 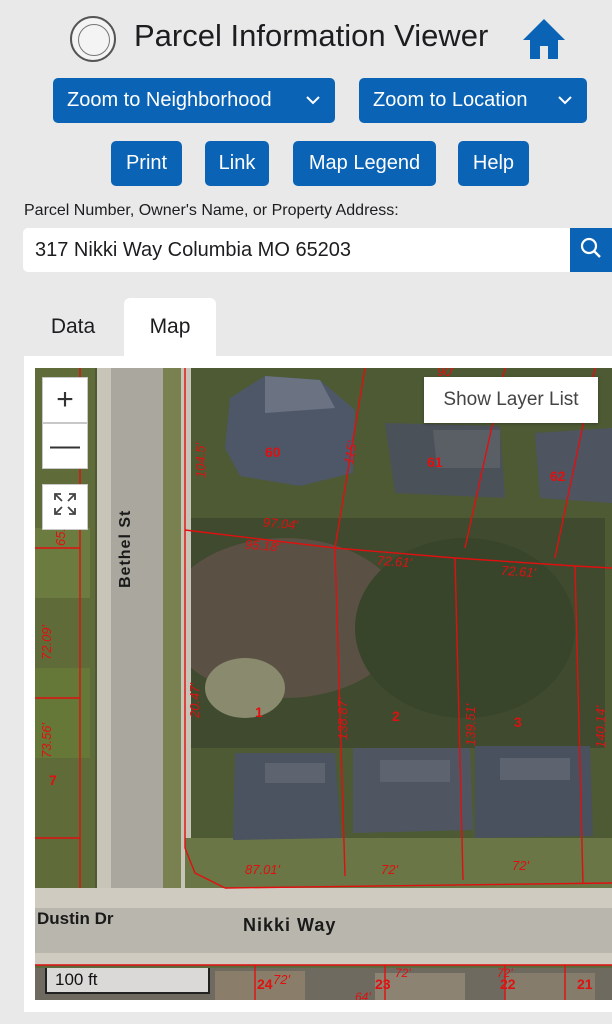 I want to click on dimension-label: 72.09', so click(x=46, y=642).